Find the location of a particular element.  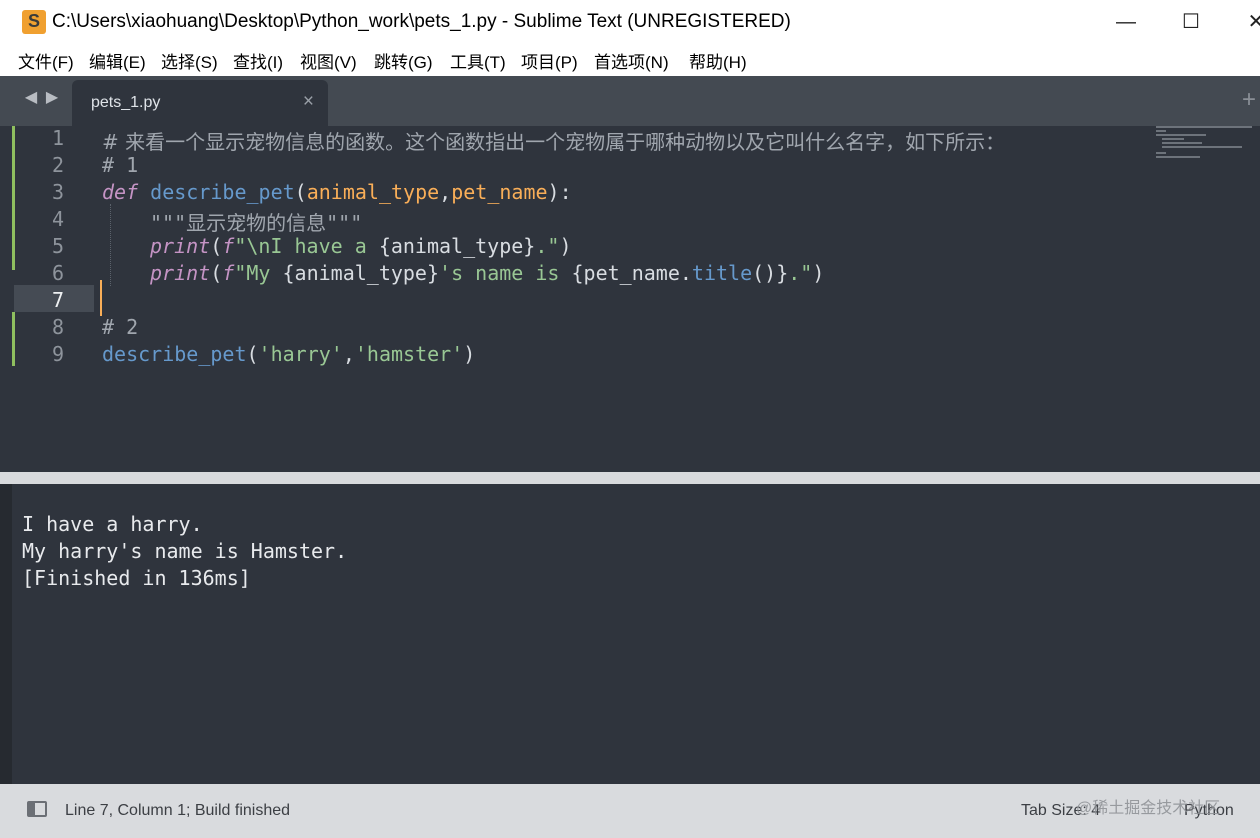

line-number: 5 is located at coordinates (57, 246).